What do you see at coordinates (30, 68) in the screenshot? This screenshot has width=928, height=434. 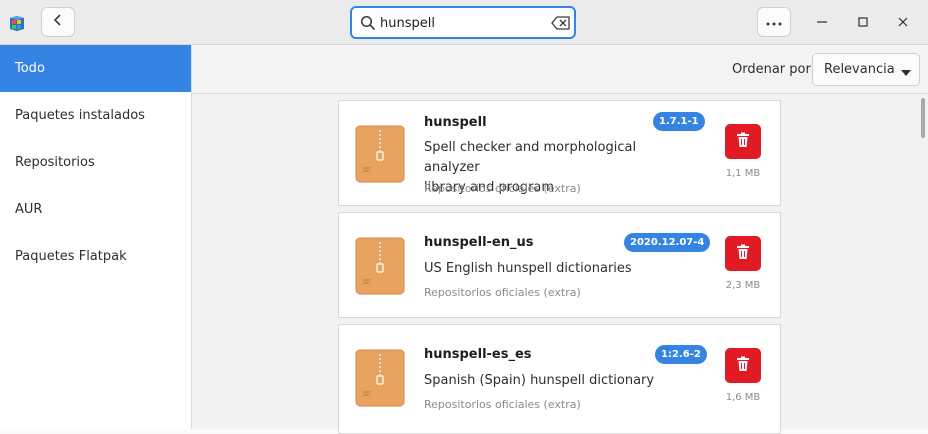 I see `sidebar-item-label: Todo` at bounding box center [30, 68].